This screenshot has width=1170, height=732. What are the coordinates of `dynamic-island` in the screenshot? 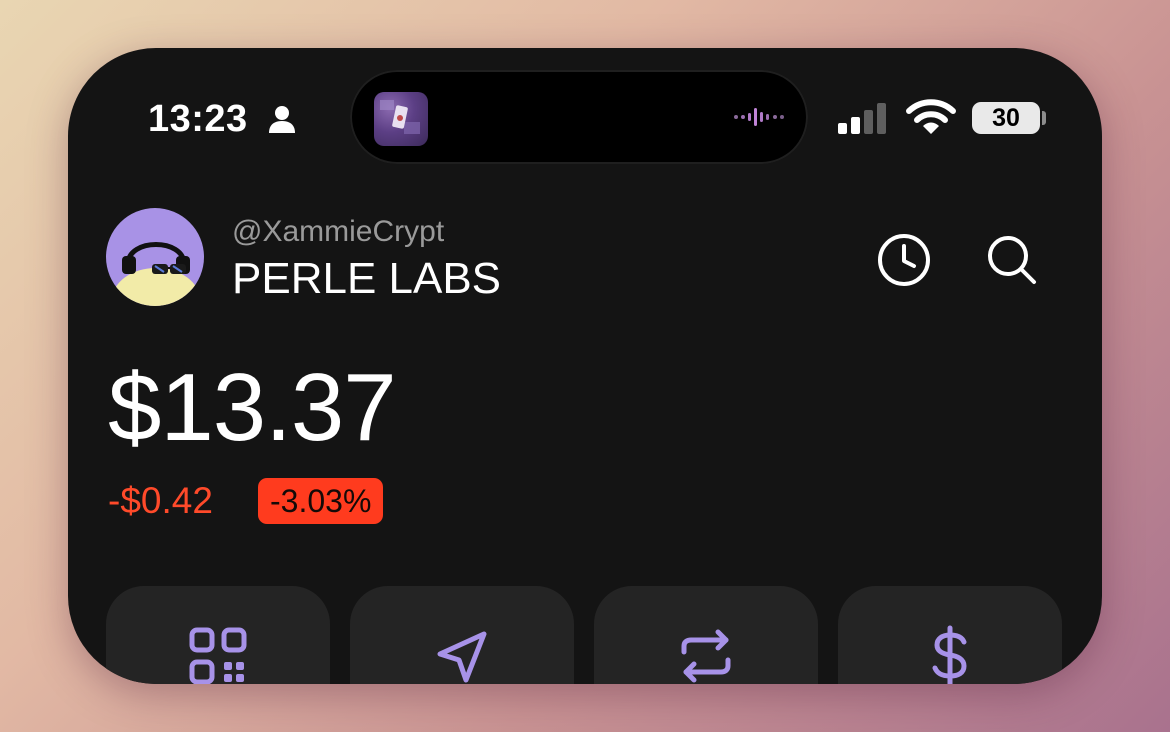 It's located at (579, 117).